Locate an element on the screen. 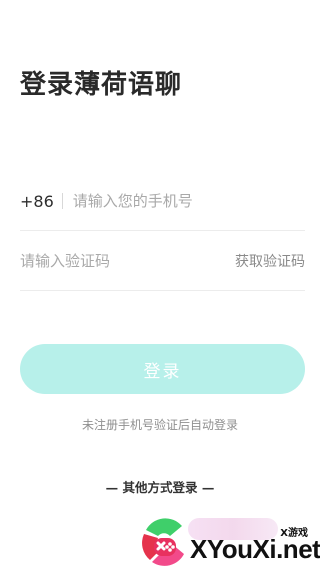  watermark-brand-text: XYouXi.net is located at coordinates (255, 549).